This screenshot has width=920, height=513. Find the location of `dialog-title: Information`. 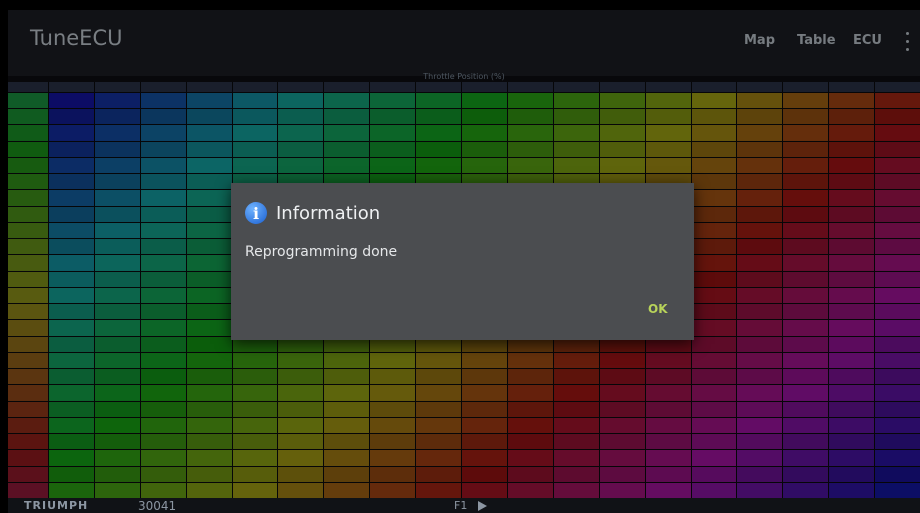

dialog-title: Information is located at coordinates (328, 213).